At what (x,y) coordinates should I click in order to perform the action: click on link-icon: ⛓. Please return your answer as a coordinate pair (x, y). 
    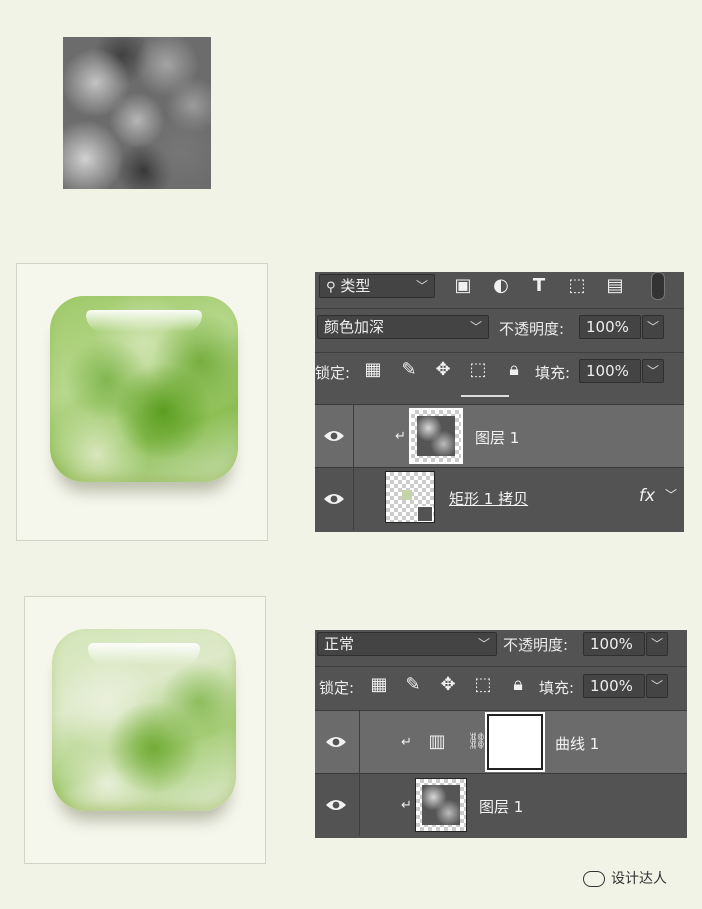
    Looking at the image, I should click on (477, 741).